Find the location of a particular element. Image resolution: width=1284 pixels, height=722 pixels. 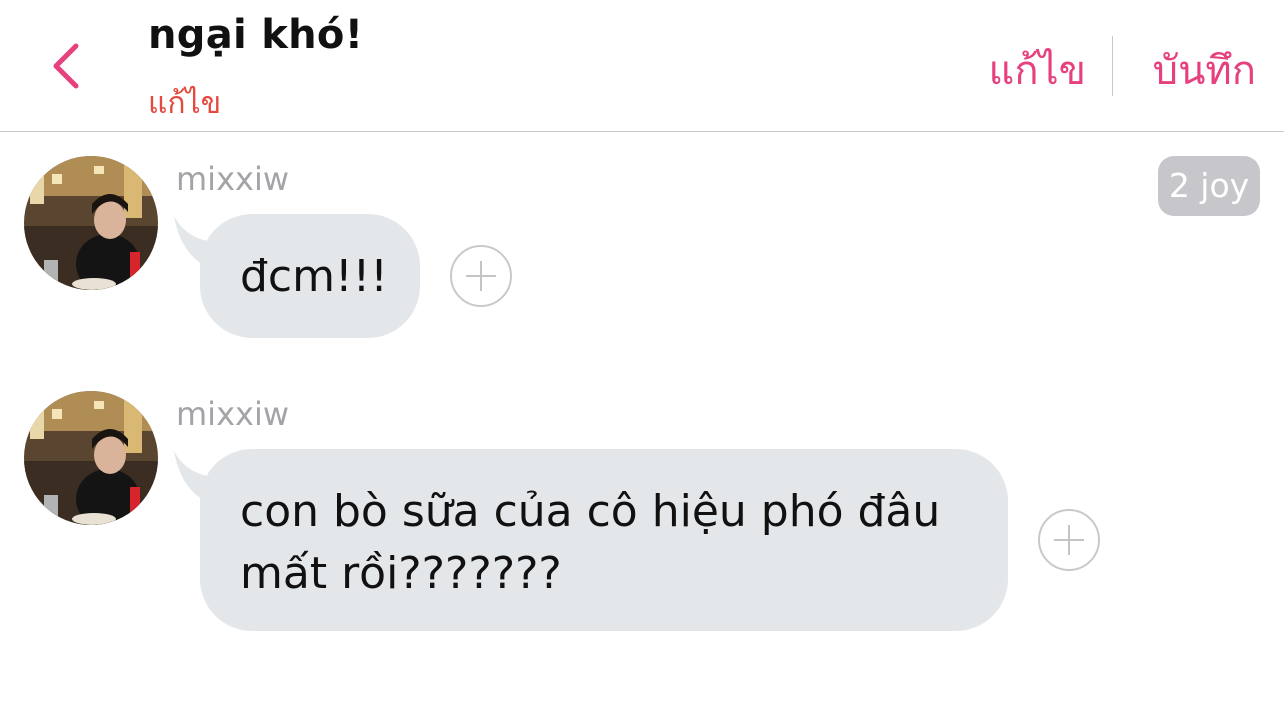

back-button is located at coordinates (68, 66).